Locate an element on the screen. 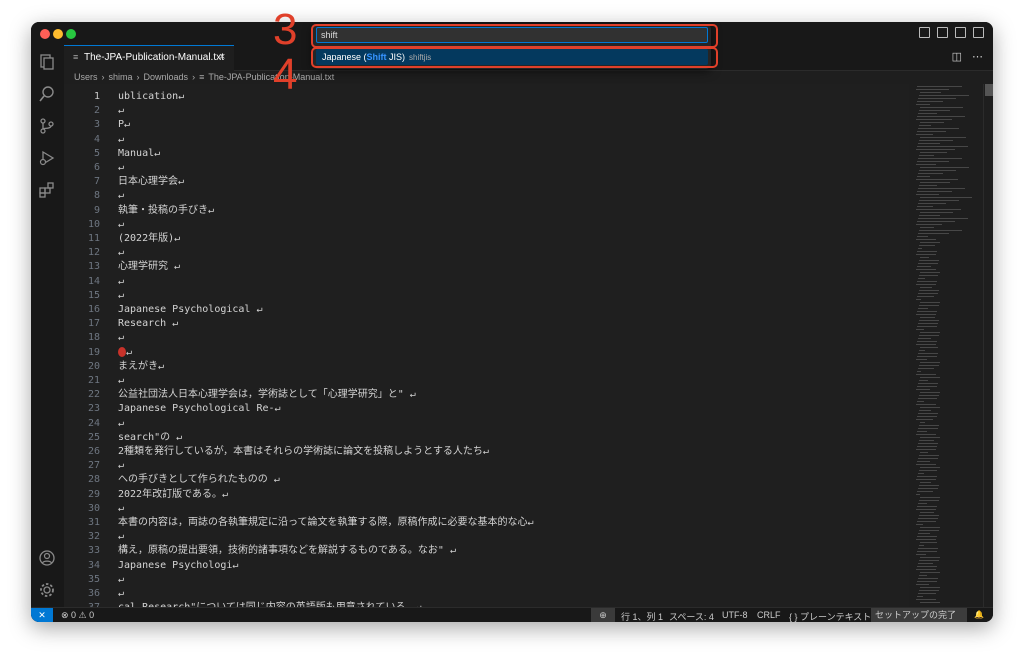 Image resolution: width=1024 pixels, height=663 pixels. problems-indicator: ⊗ 0 ⚠ 0 is located at coordinates (77, 615).